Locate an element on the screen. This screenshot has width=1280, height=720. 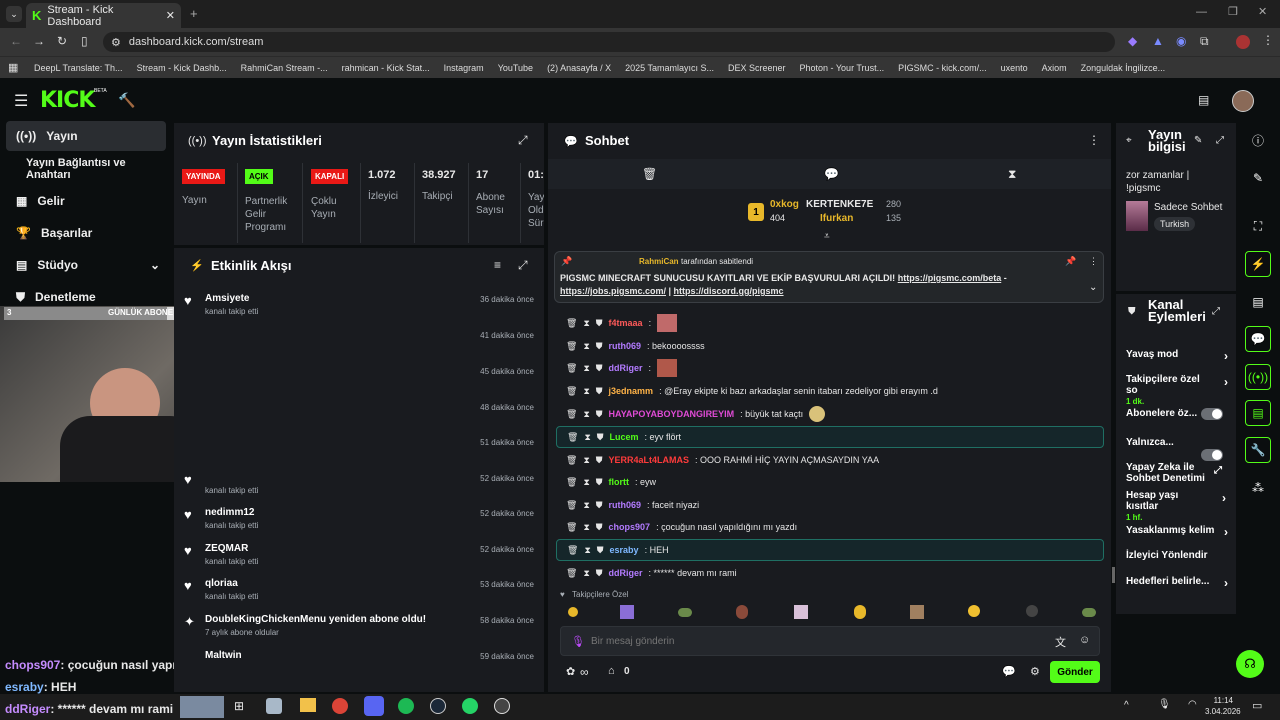
wallet-icon: ▤ is located at coordinates (1203, 100).